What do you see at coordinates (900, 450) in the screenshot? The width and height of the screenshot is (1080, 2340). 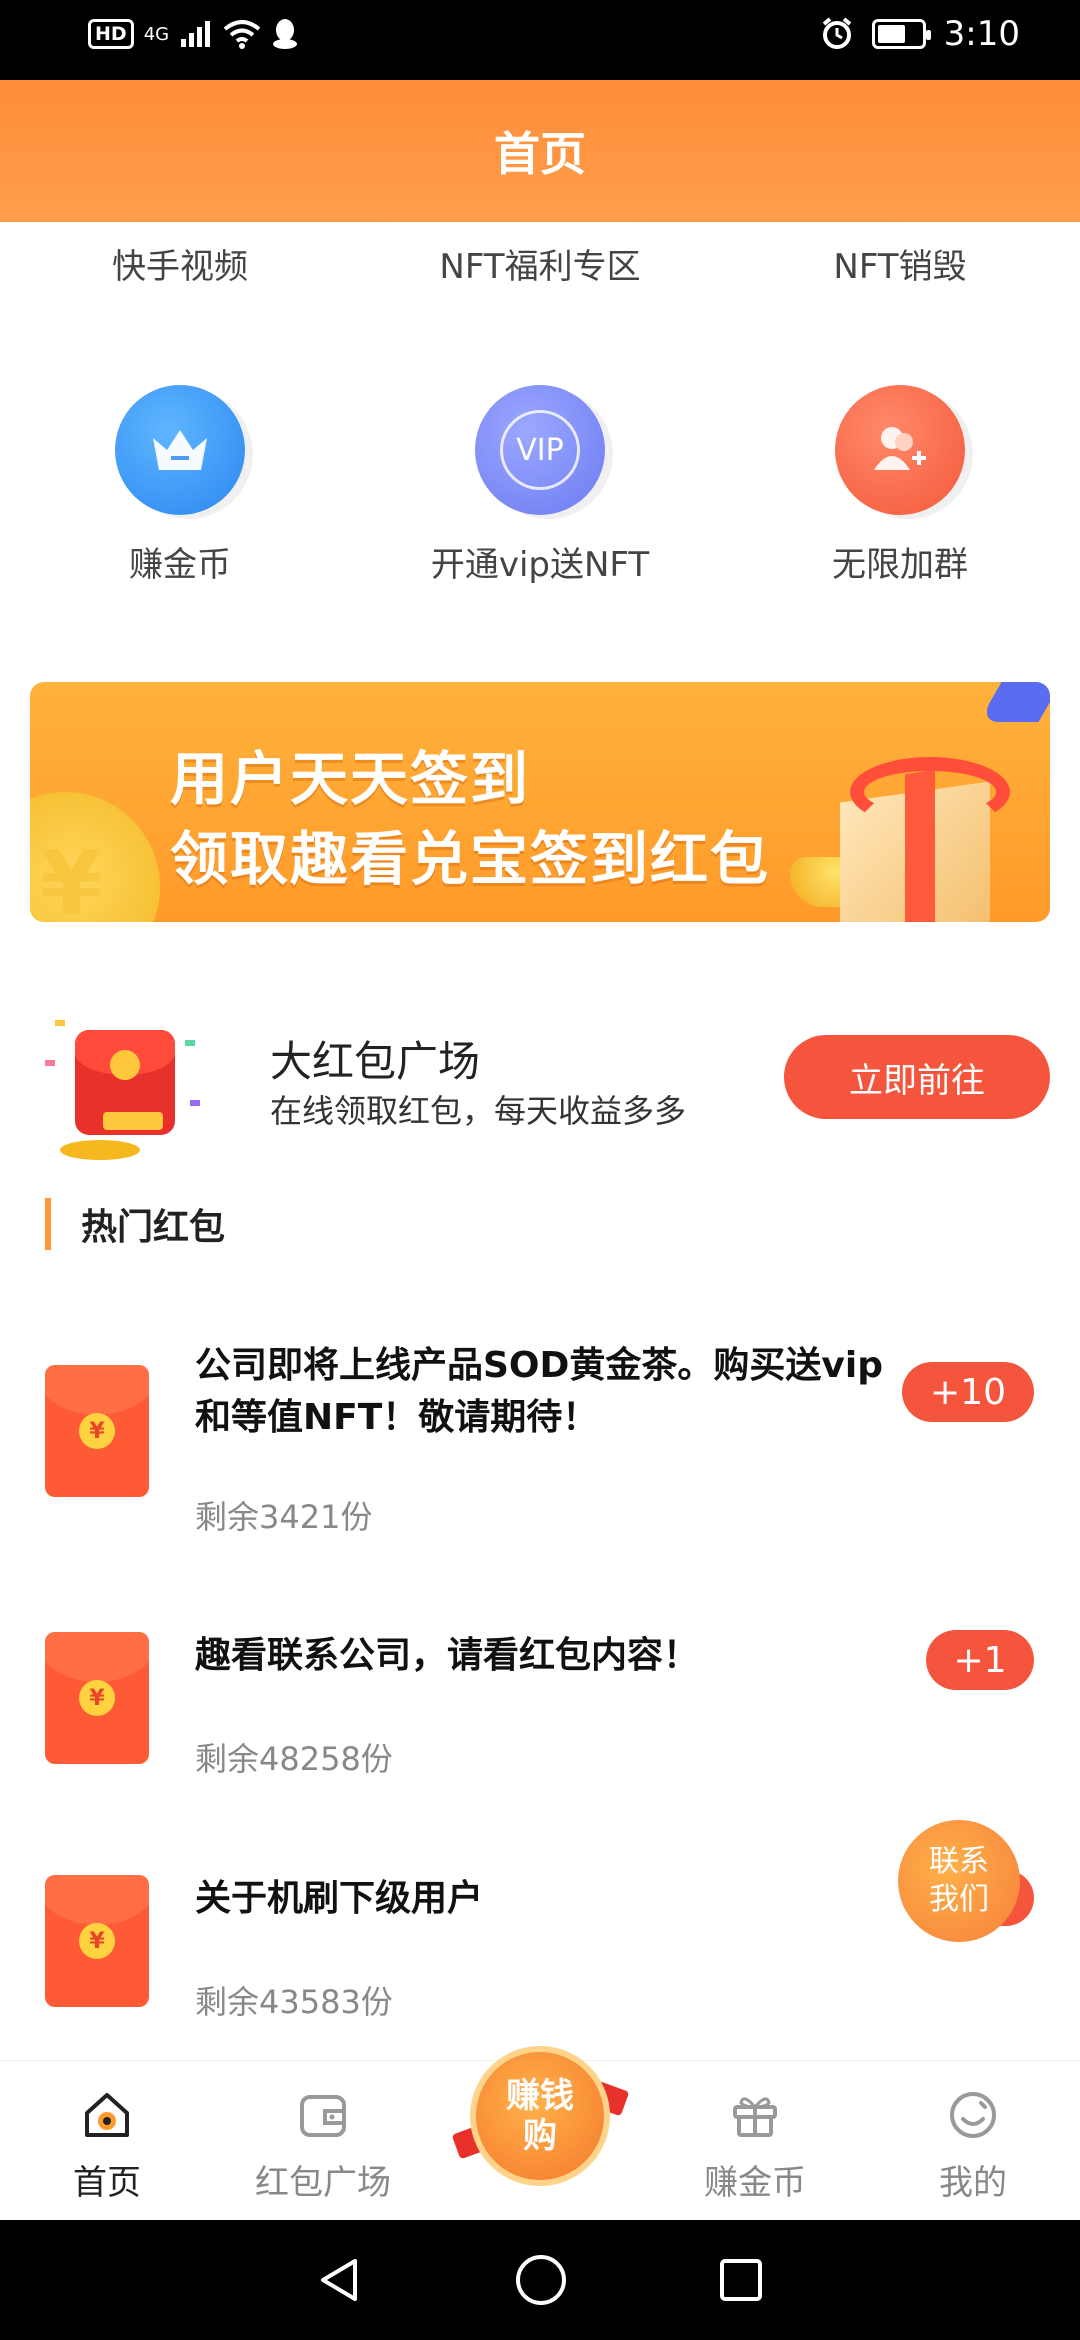 I see `add-user-icon` at bounding box center [900, 450].